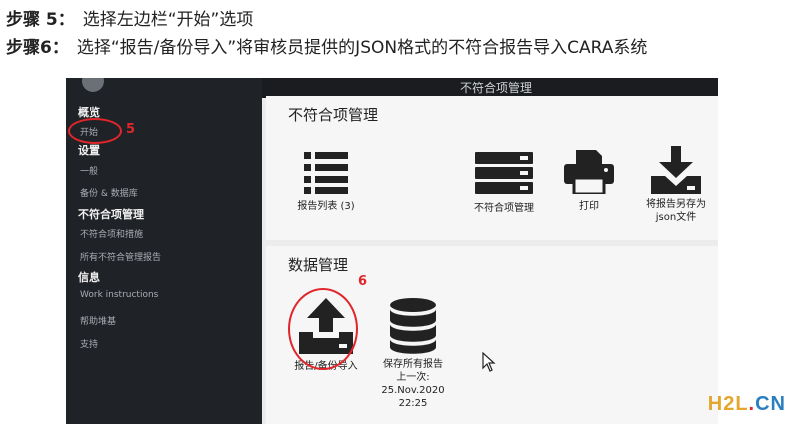 The image size is (800, 424). I want to click on server-icon, so click(504, 173).